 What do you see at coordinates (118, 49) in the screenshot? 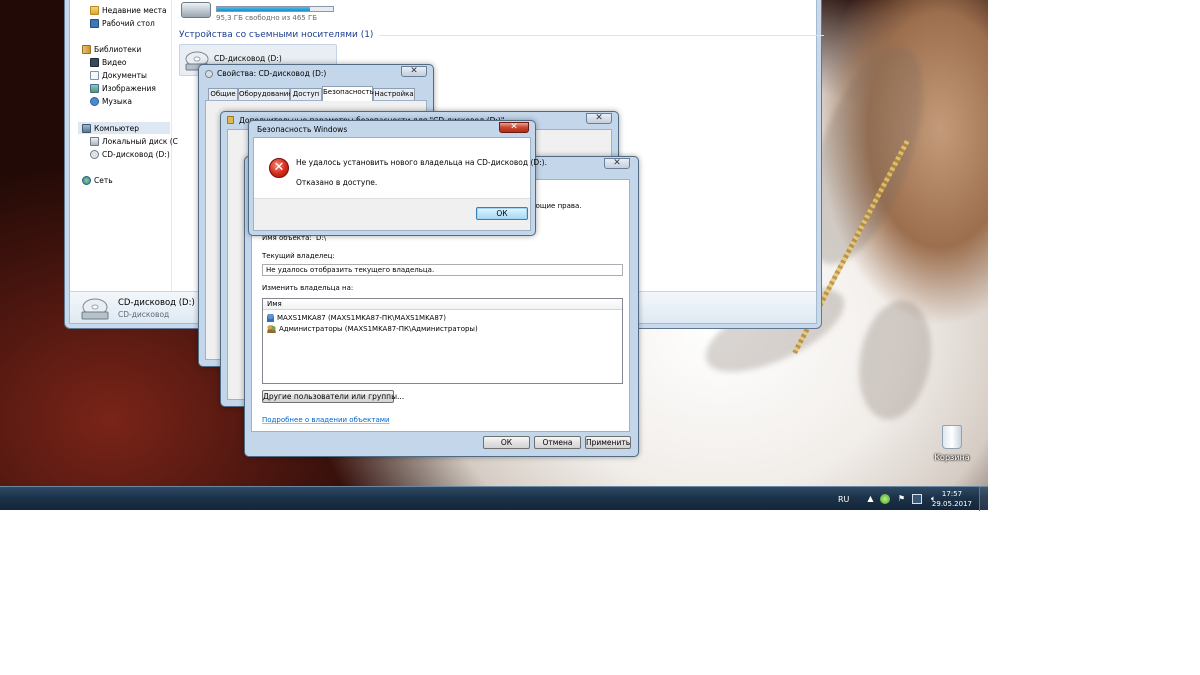
I see `nav-label: Библиотеки` at bounding box center [118, 49].